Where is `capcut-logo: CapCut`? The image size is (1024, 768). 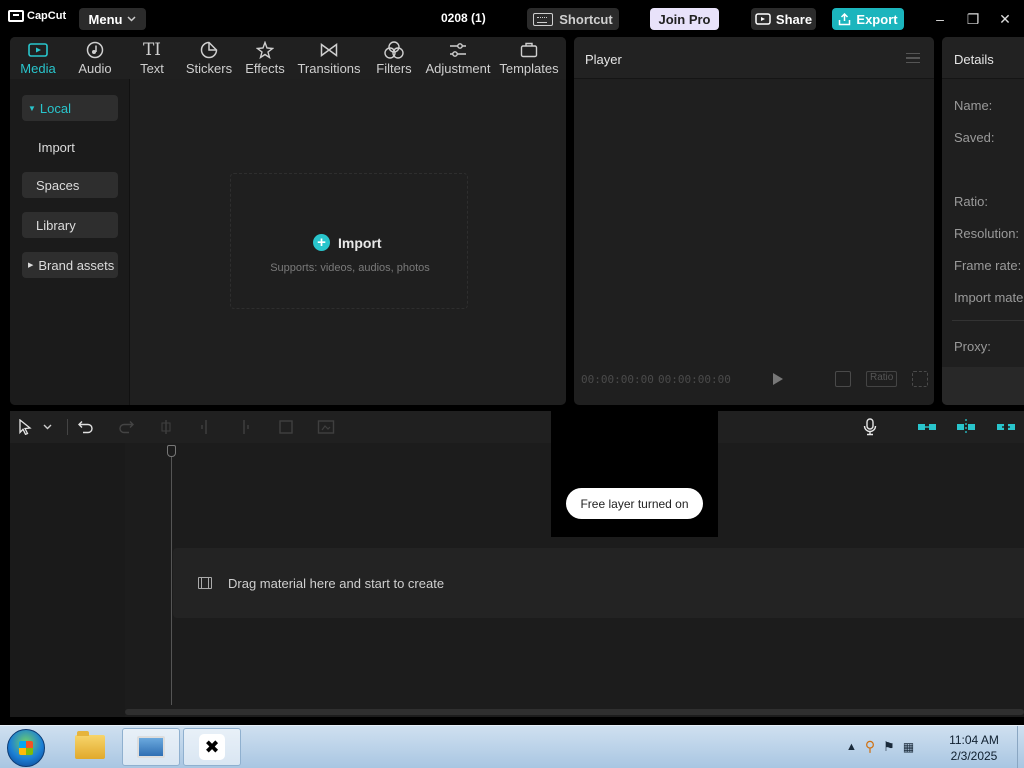 capcut-logo: CapCut is located at coordinates (37, 16).